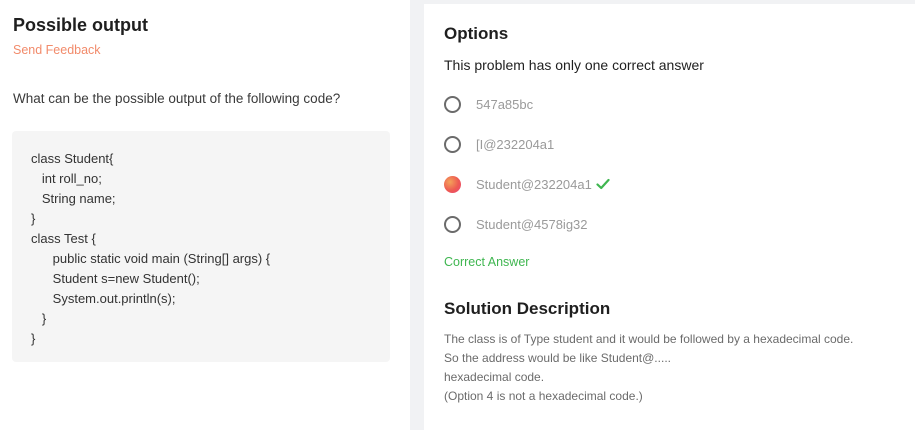  I want to click on option-4: Student@4578ig32, so click(594, 224).